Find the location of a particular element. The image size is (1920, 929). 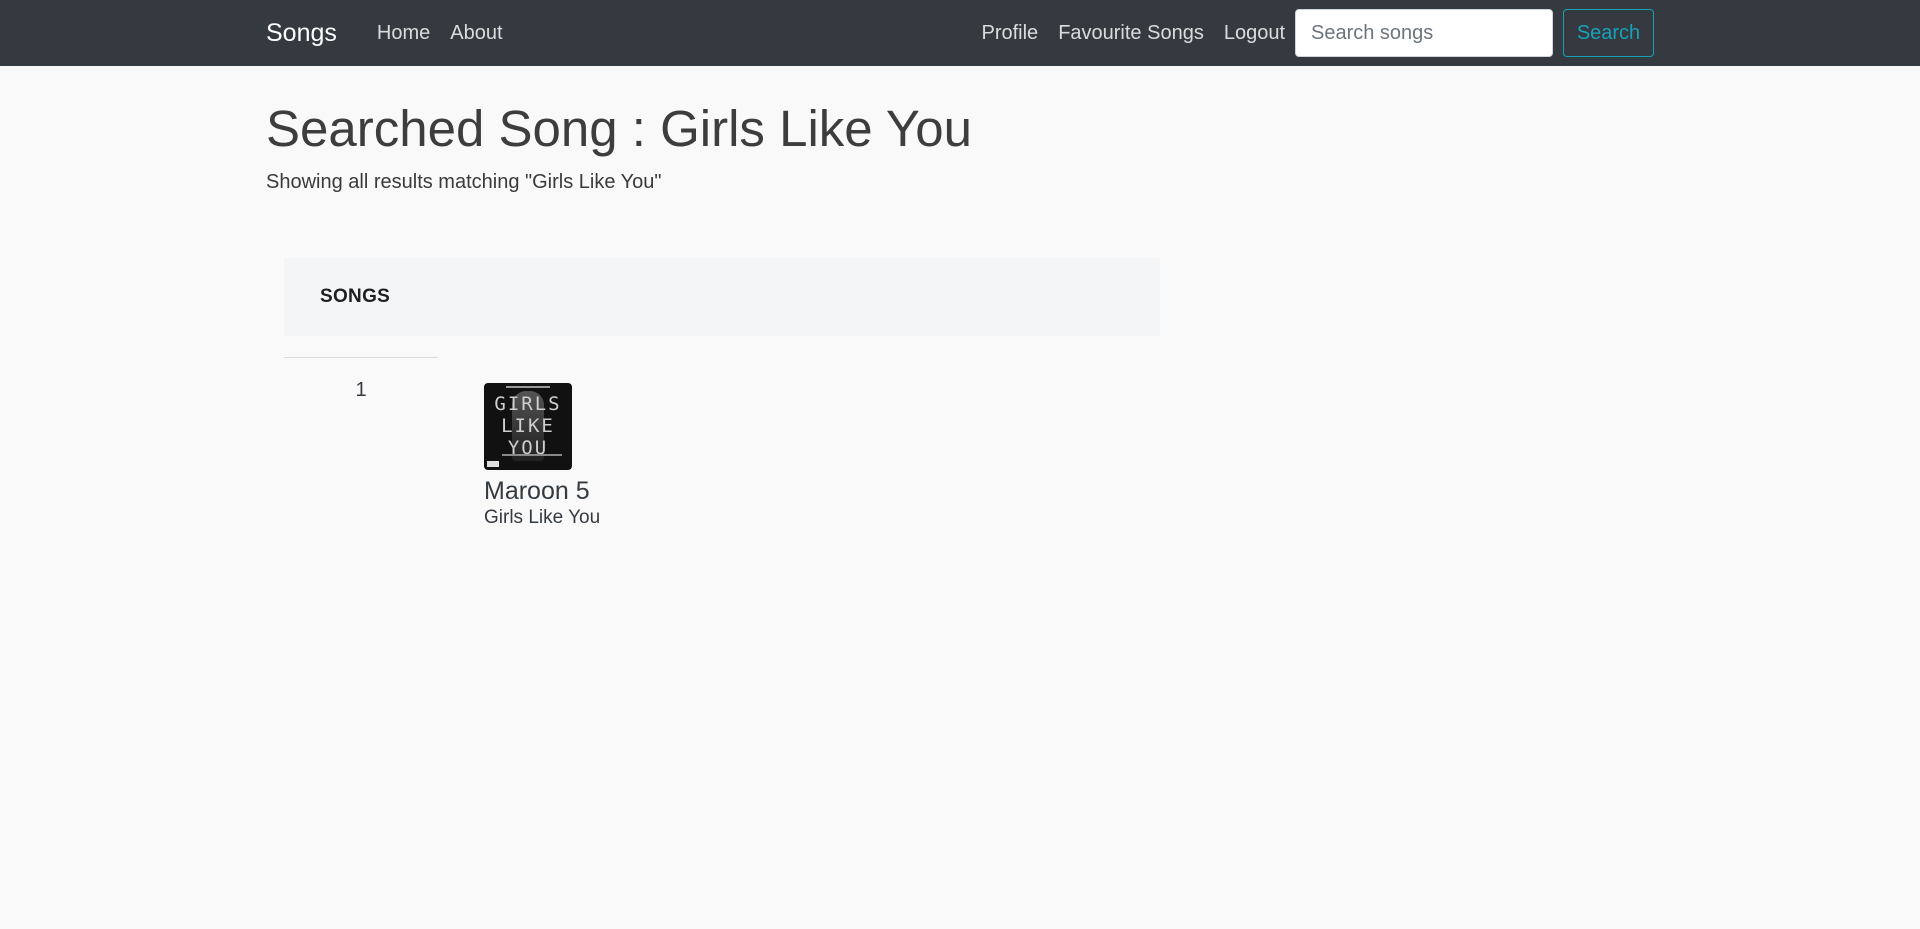

explicit-badge-icon is located at coordinates (493, 464).